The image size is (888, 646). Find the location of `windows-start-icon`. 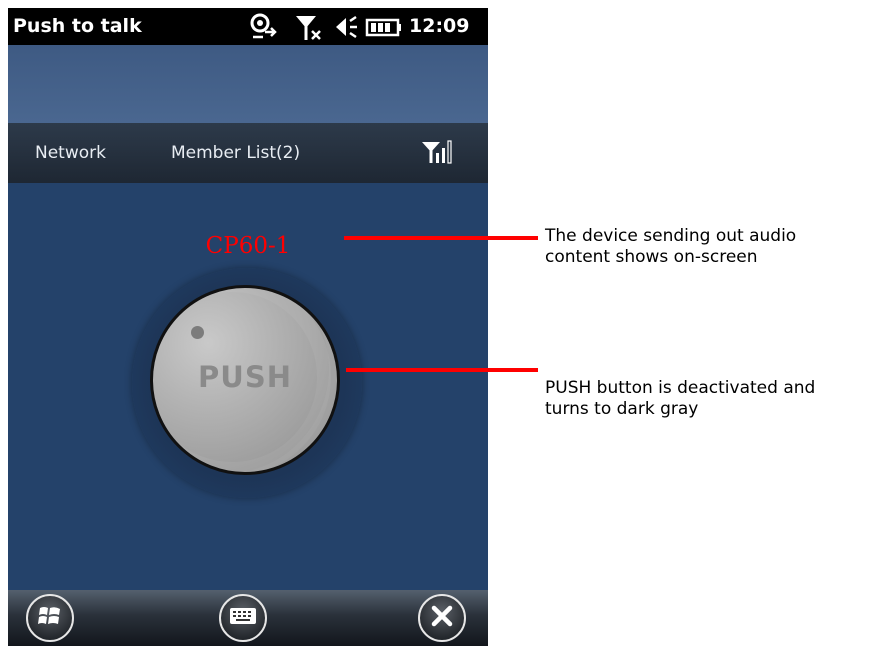

windows-start-icon is located at coordinates (50, 618).